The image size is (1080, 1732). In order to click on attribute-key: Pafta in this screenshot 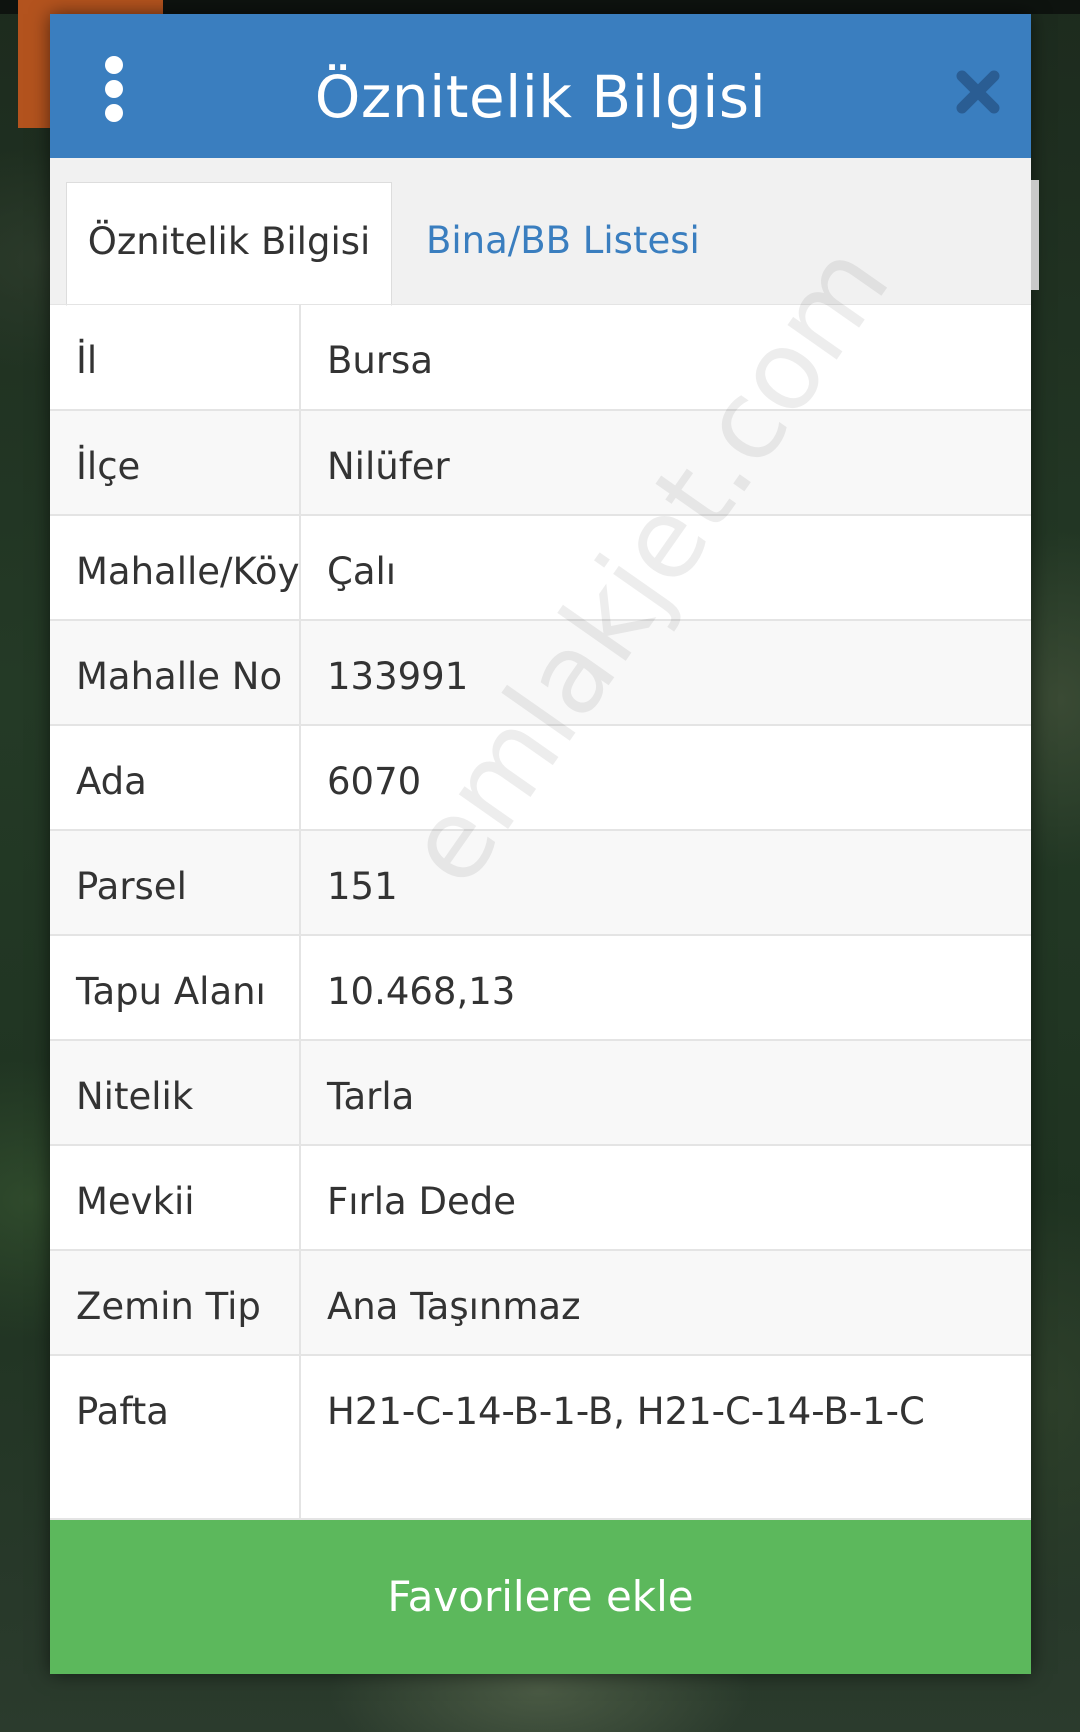, I will do `click(175, 1437)`.